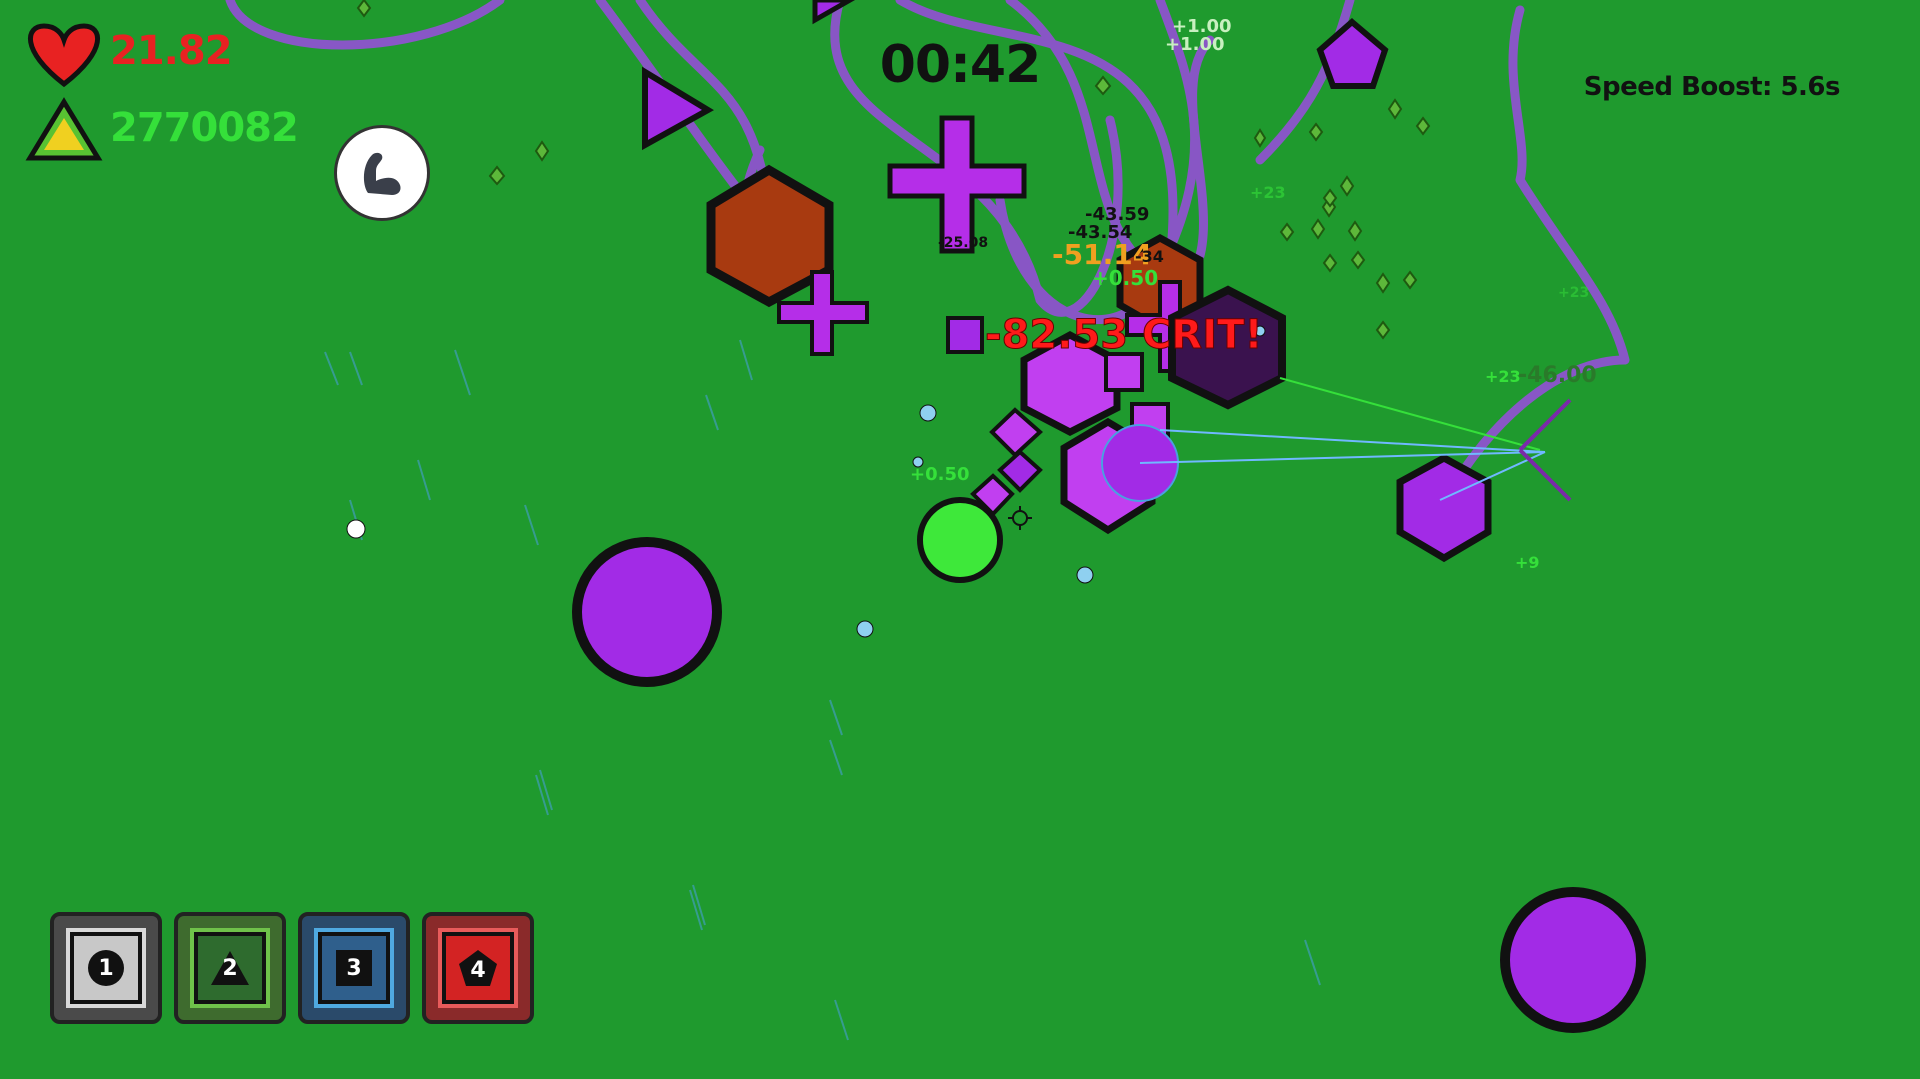  Describe the element at coordinates (1124, 335) in the screenshot. I see `crit-text: -82.53 CRIT!` at that location.